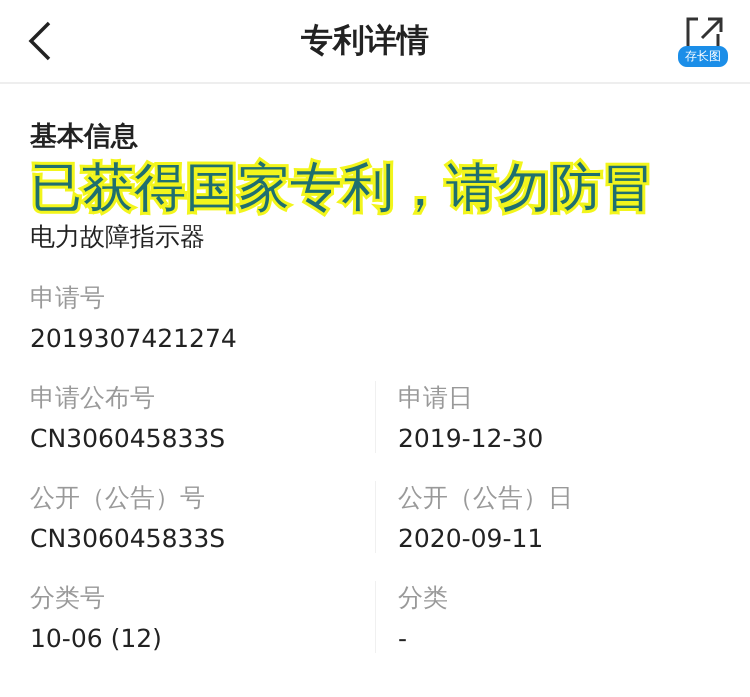 This screenshot has height=697, width=750. Describe the element at coordinates (68, 598) in the screenshot. I see `field-label: 分类号` at that location.